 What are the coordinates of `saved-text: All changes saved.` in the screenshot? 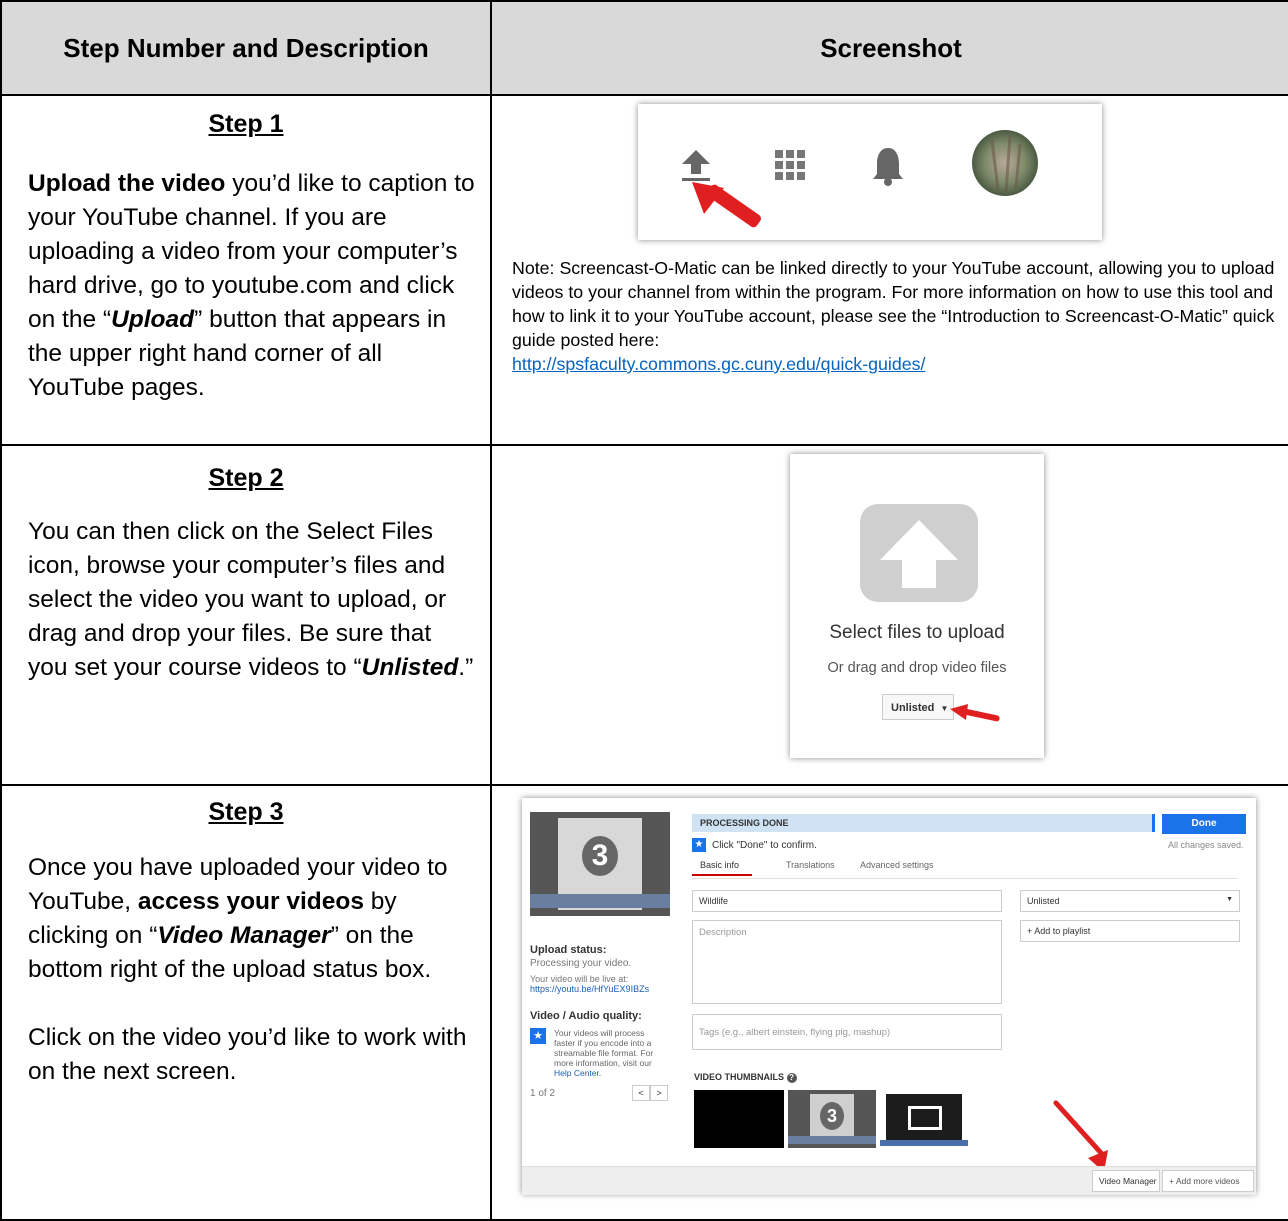 It's located at (1206, 845).